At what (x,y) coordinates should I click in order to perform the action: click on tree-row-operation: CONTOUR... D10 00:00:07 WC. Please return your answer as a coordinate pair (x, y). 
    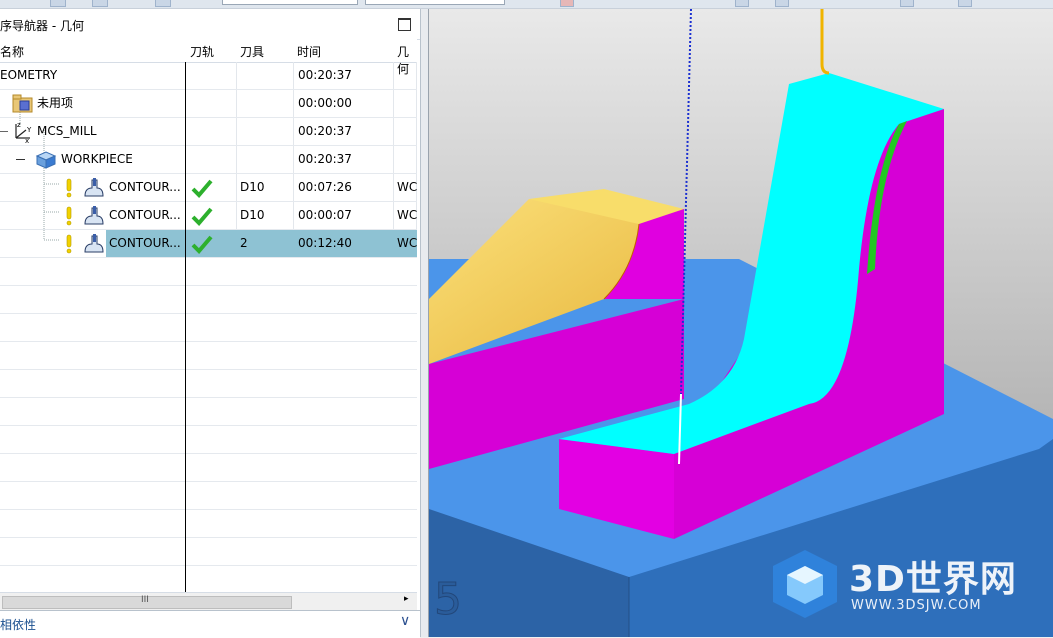
    Looking at the image, I should click on (208, 216).